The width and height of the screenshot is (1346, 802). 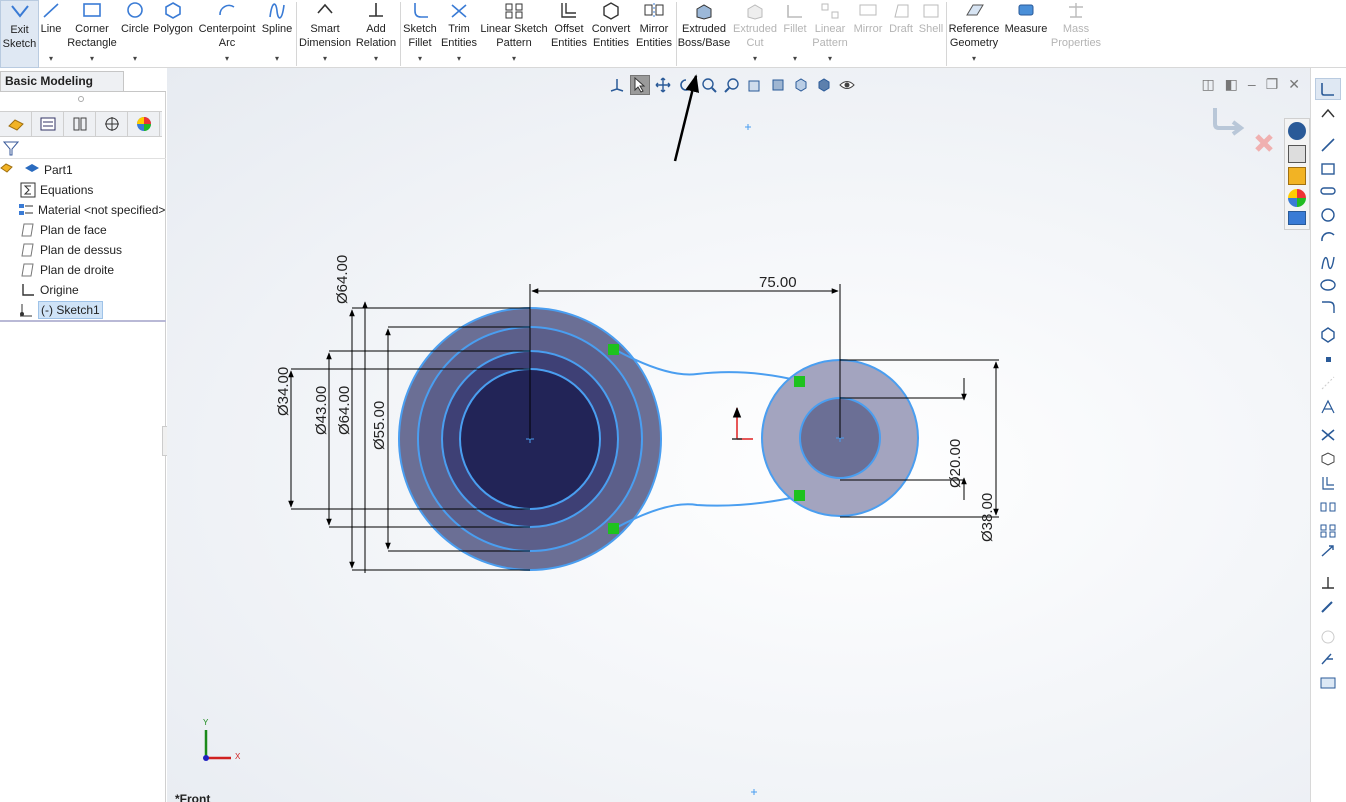 I want to click on move-tool, so click(x=1328, y=551).